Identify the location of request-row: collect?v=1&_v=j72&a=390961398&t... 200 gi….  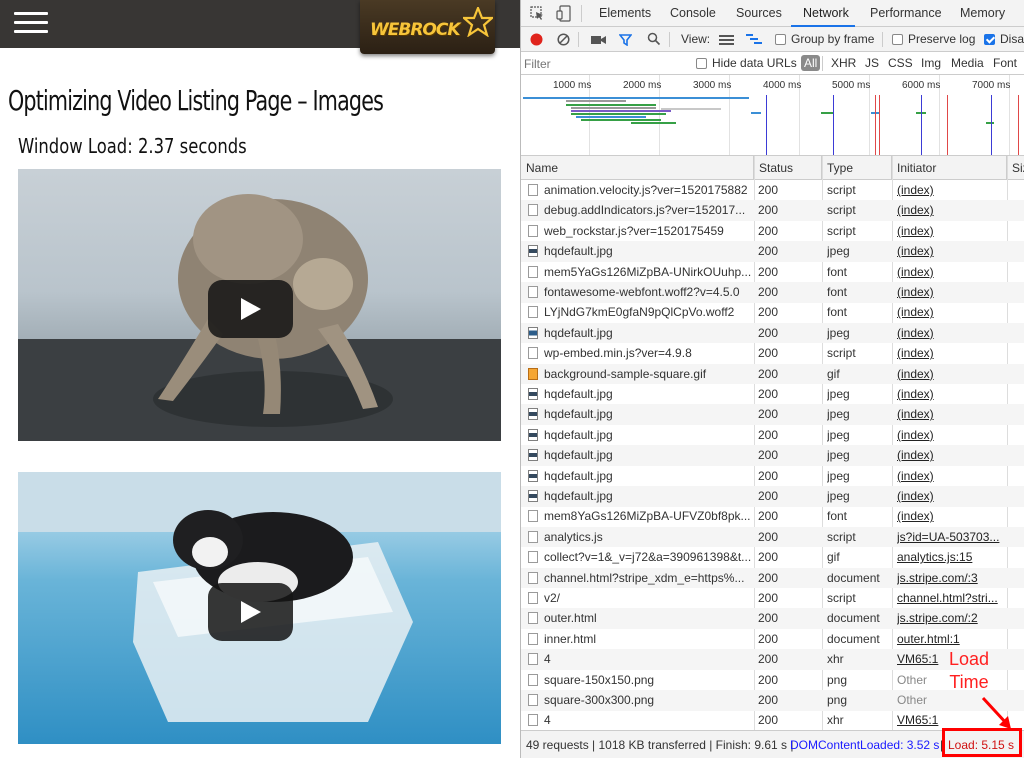
(772, 557).